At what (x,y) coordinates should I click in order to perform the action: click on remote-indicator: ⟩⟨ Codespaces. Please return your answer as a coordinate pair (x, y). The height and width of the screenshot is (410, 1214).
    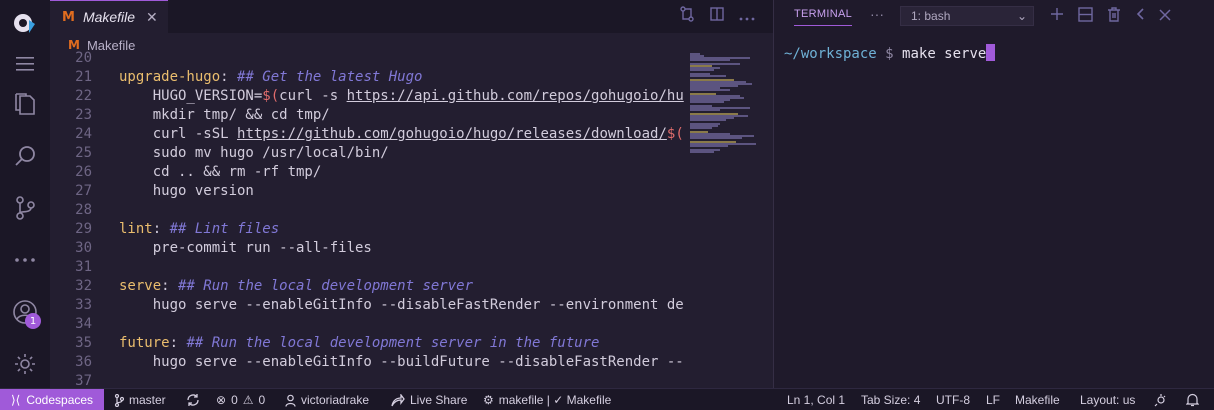
    Looking at the image, I should click on (52, 399).